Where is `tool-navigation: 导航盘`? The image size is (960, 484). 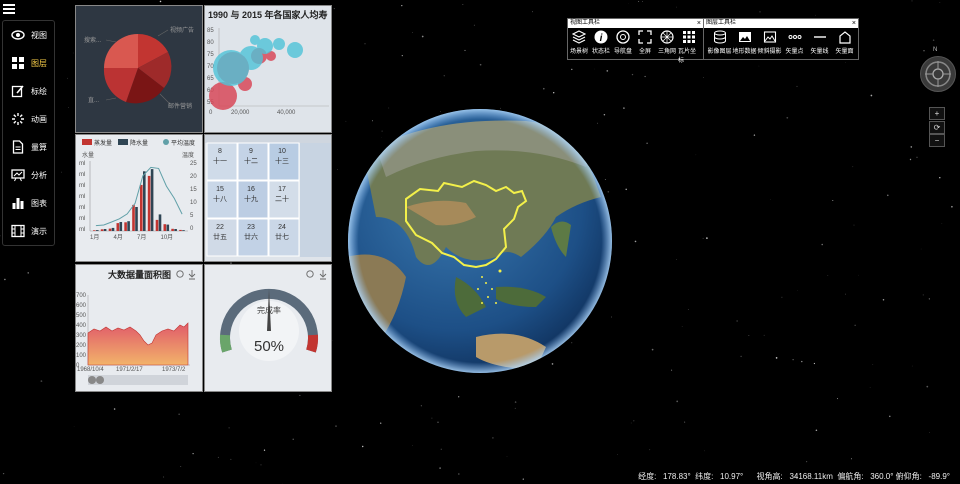
tool-navigation: 导航盘 is located at coordinates (623, 47).